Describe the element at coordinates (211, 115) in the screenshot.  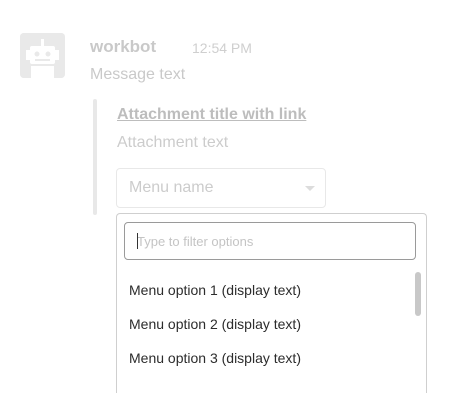
I see `attachment-title-link: Attachment title with link` at that location.